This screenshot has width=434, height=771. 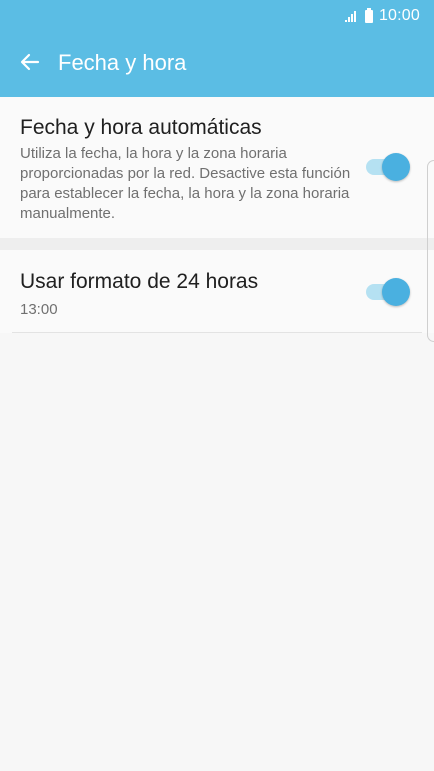 I want to click on status-time: 10:00, so click(x=399, y=15).